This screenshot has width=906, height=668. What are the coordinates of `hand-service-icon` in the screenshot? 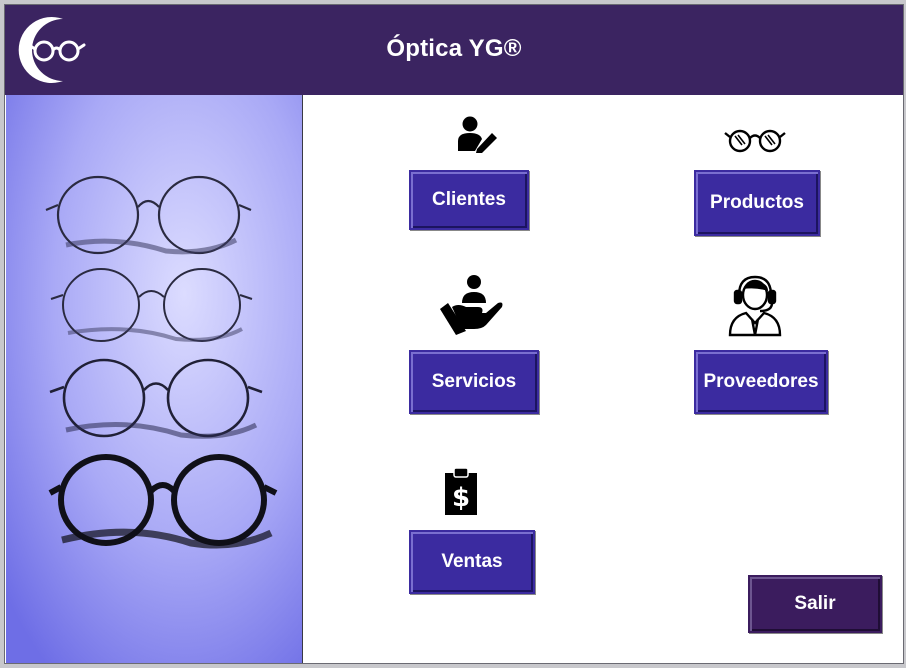 It's located at (471, 305).